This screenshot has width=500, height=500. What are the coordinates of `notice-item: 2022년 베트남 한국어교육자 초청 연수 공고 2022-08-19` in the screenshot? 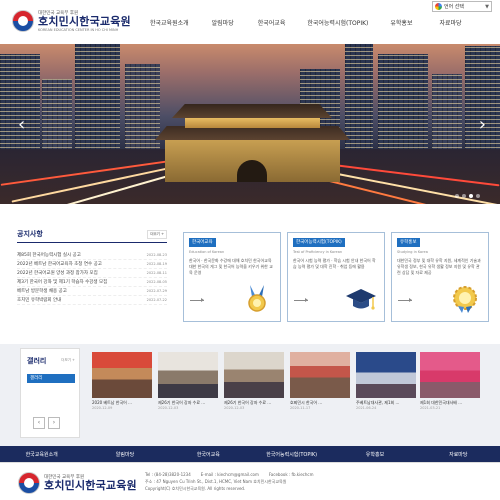 It's located at (92, 264).